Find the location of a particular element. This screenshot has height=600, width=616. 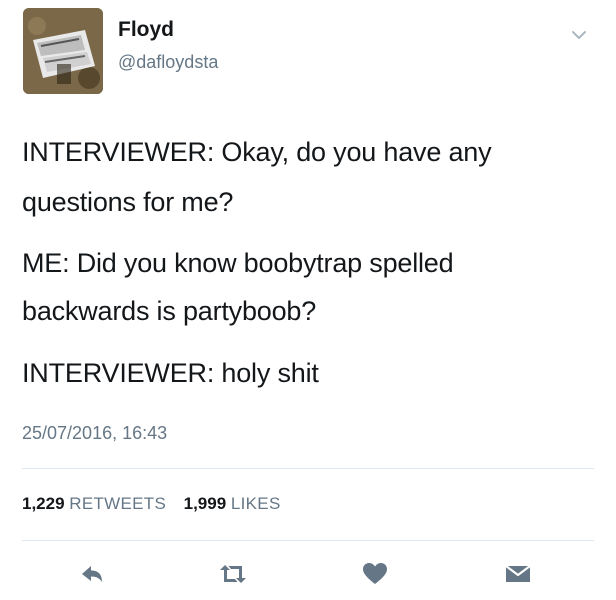

avatar is located at coordinates (63, 51).